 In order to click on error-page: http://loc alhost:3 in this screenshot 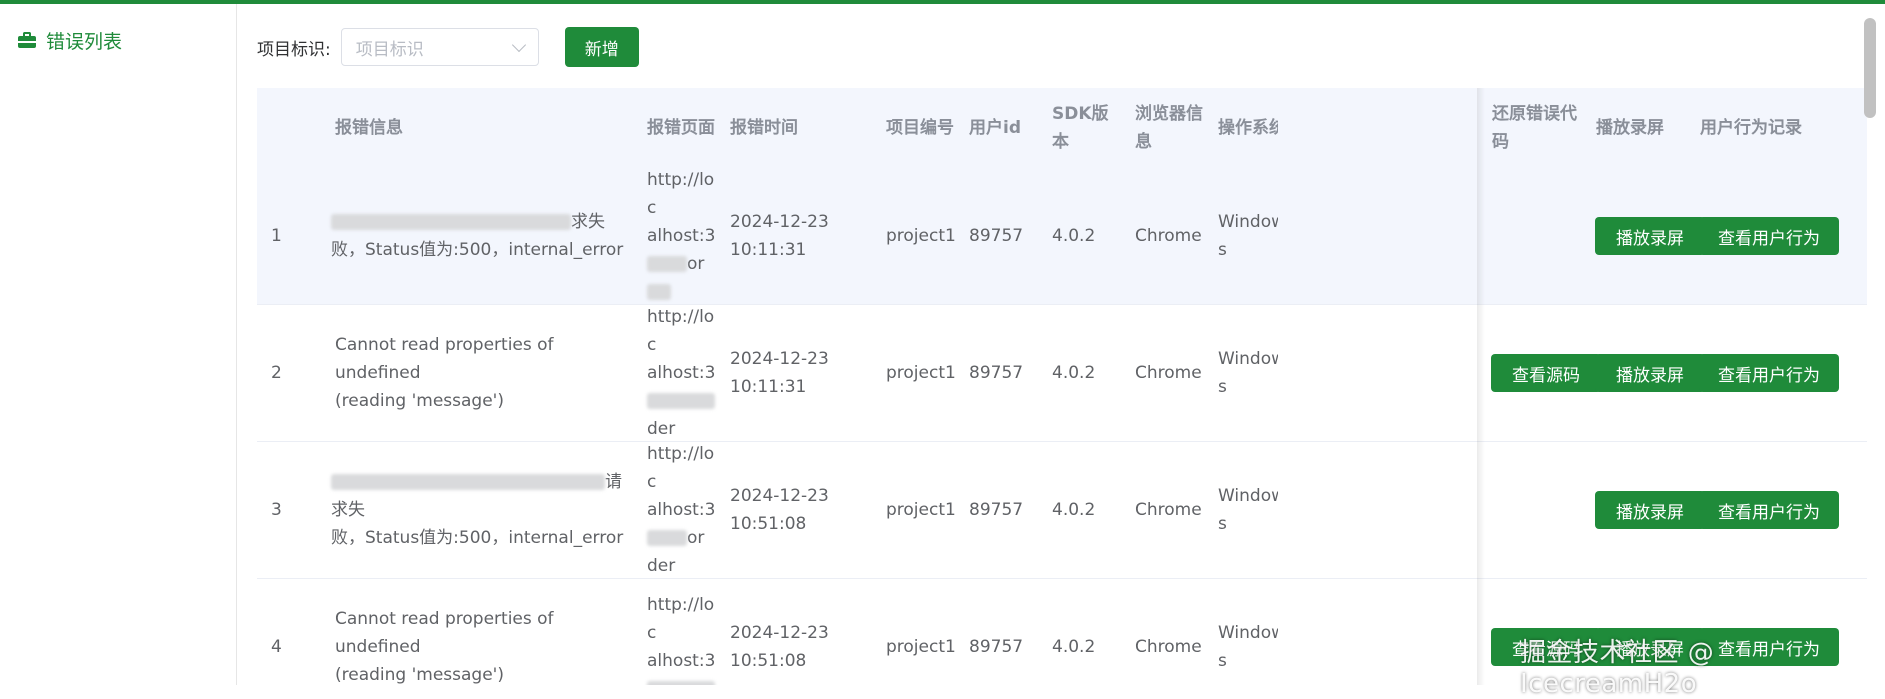, I will do `click(683, 632)`.